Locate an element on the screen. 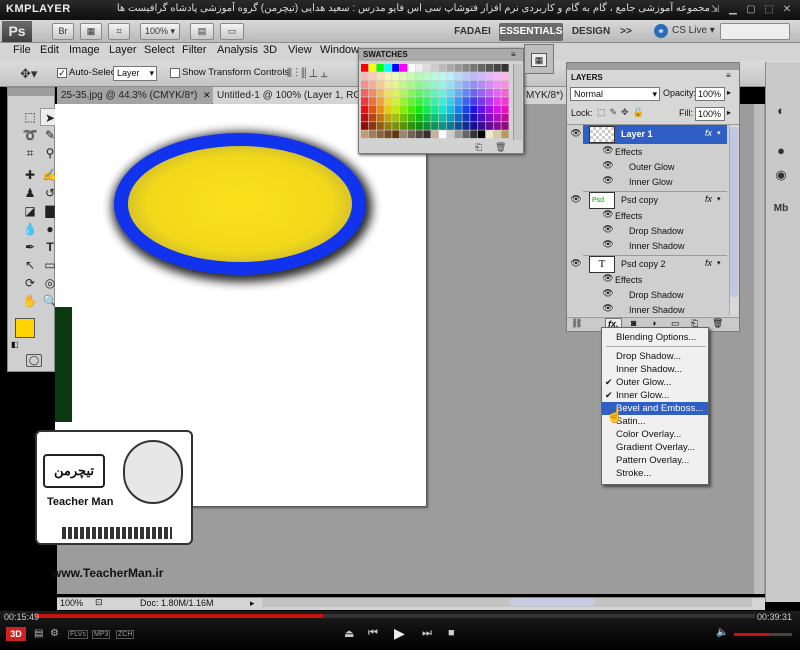 Image resolution: width=800 pixels, height=650 pixels. effect-row: Outer Glow is located at coordinates (646, 167).